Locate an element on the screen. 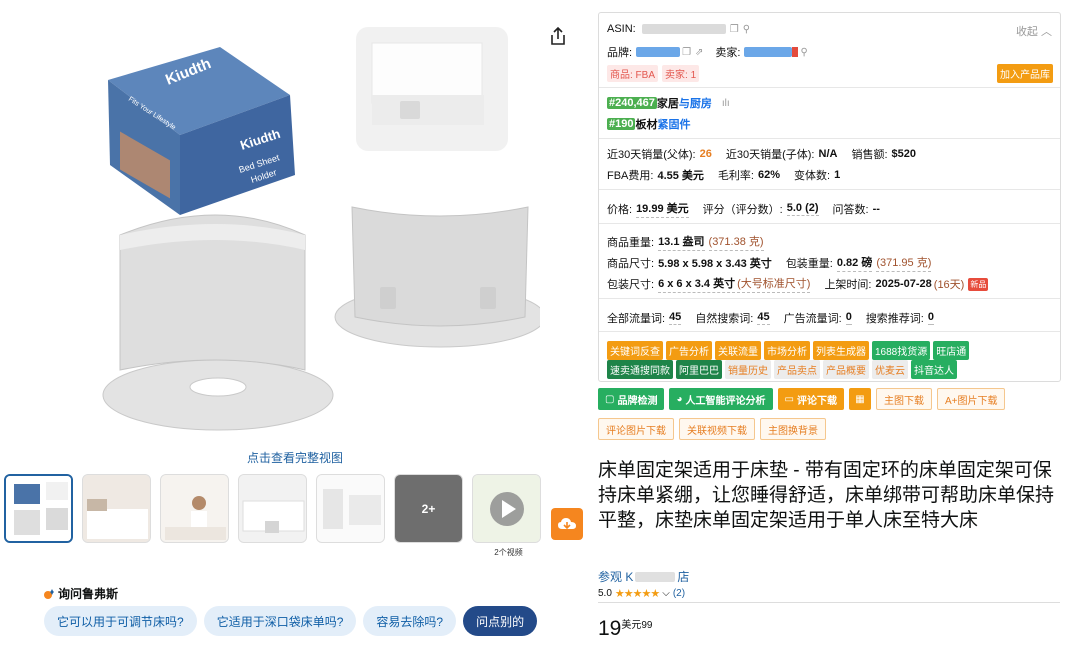 Image resolution: width=1080 pixels, height=651 pixels. tool-wangdiantong: 旺店通 is located at coordinates (951, 350).